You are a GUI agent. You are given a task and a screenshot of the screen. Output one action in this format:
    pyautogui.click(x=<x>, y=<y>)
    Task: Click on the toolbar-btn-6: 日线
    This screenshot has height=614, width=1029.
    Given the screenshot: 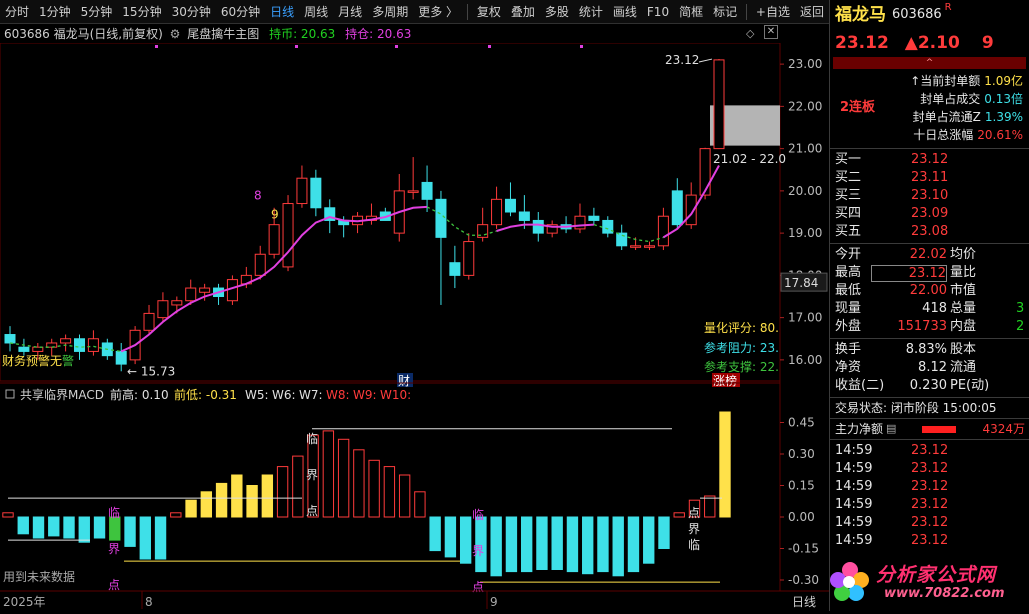 What is the action you would take?
    pyautogui.click(x=282, y=12)
    